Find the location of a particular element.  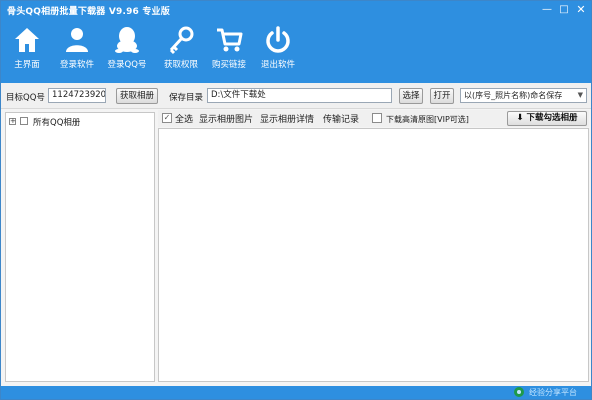

toolbar-label: 获取权限 is located at coordinates (180, 65).